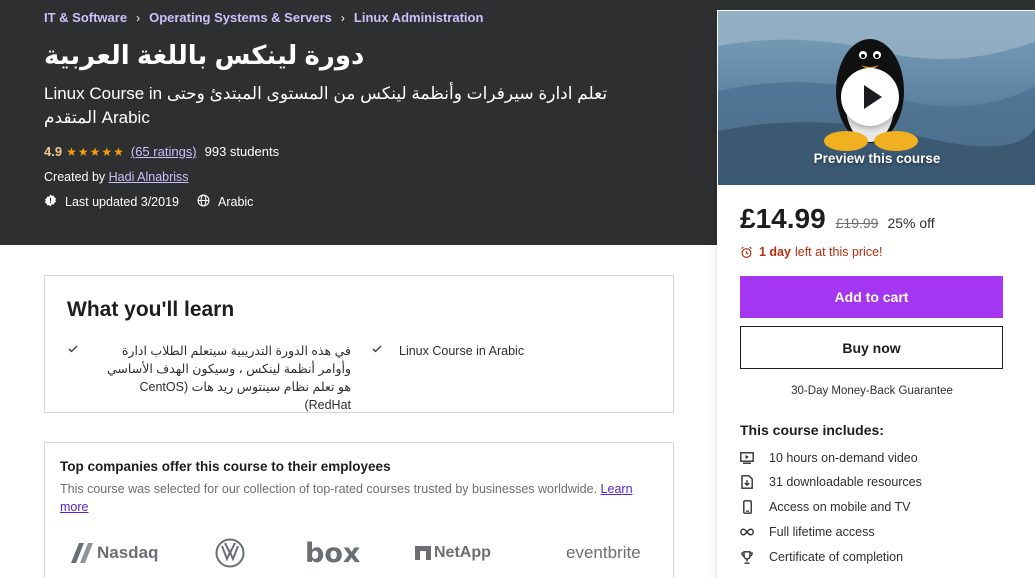 The width and height of the screenshot is (1035, 578). I want to click on includes-item: 31 downloadable resources, so click(831, 482).